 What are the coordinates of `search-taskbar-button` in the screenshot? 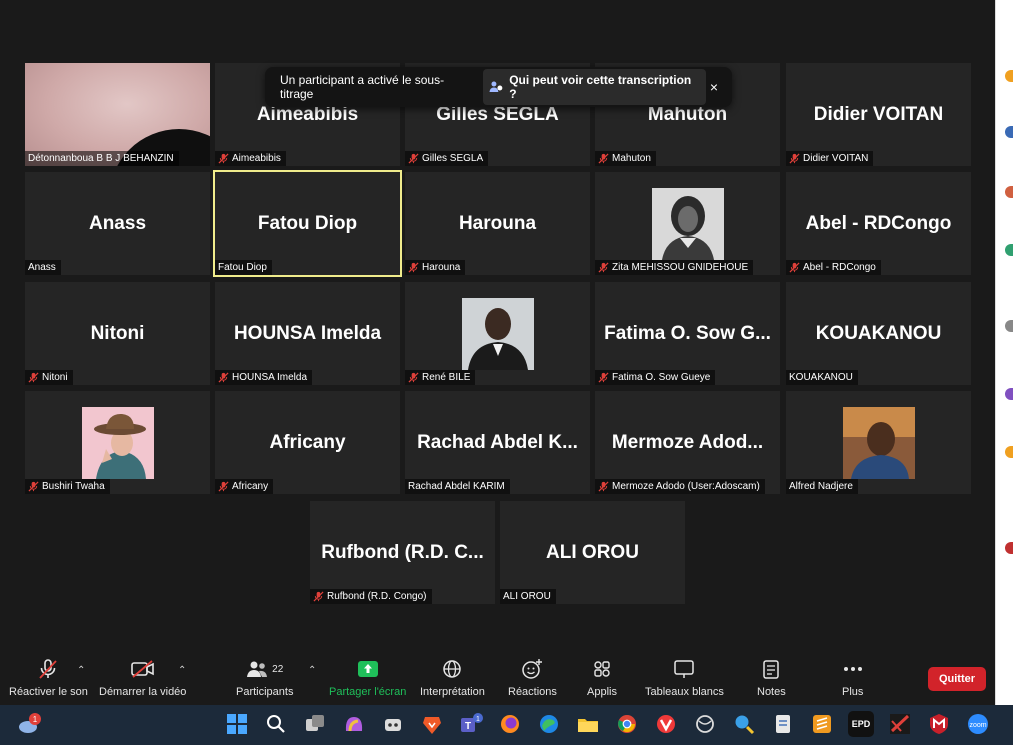 It's located at (276, 724).